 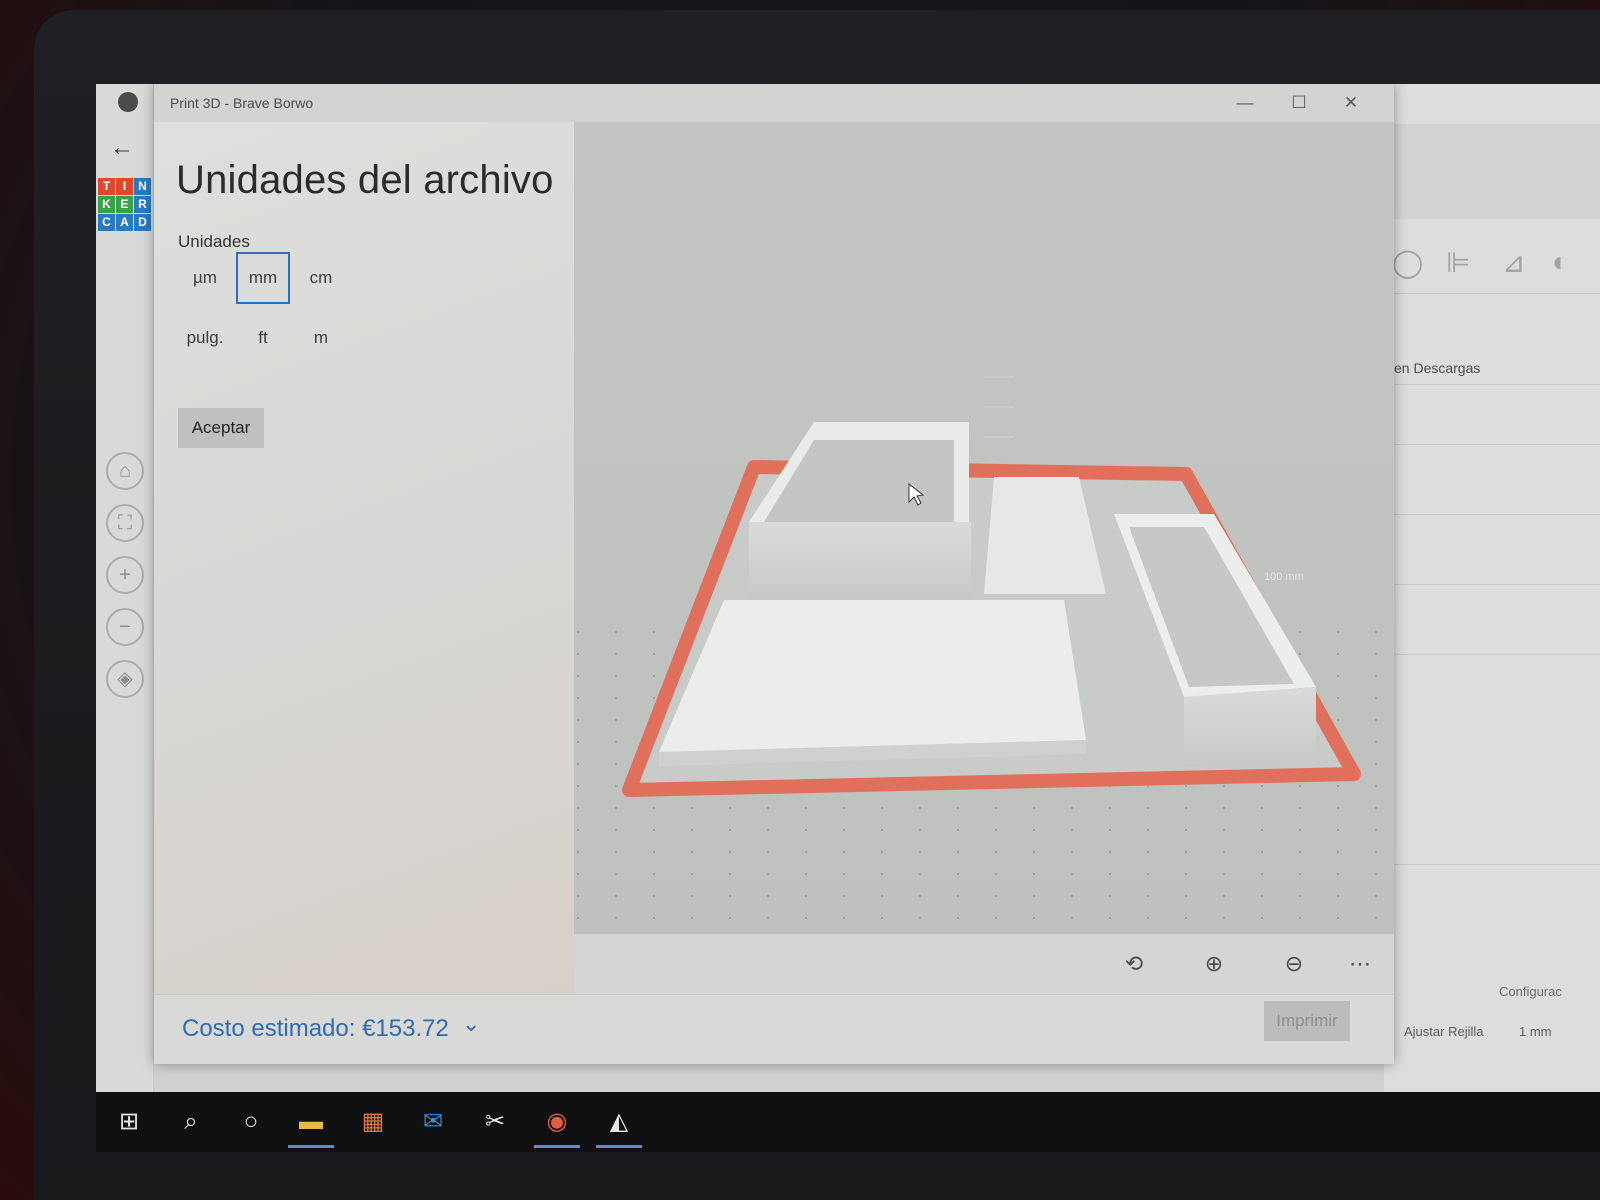 I want to click on maximize-button: ☐, so click(x=1299, y=103).